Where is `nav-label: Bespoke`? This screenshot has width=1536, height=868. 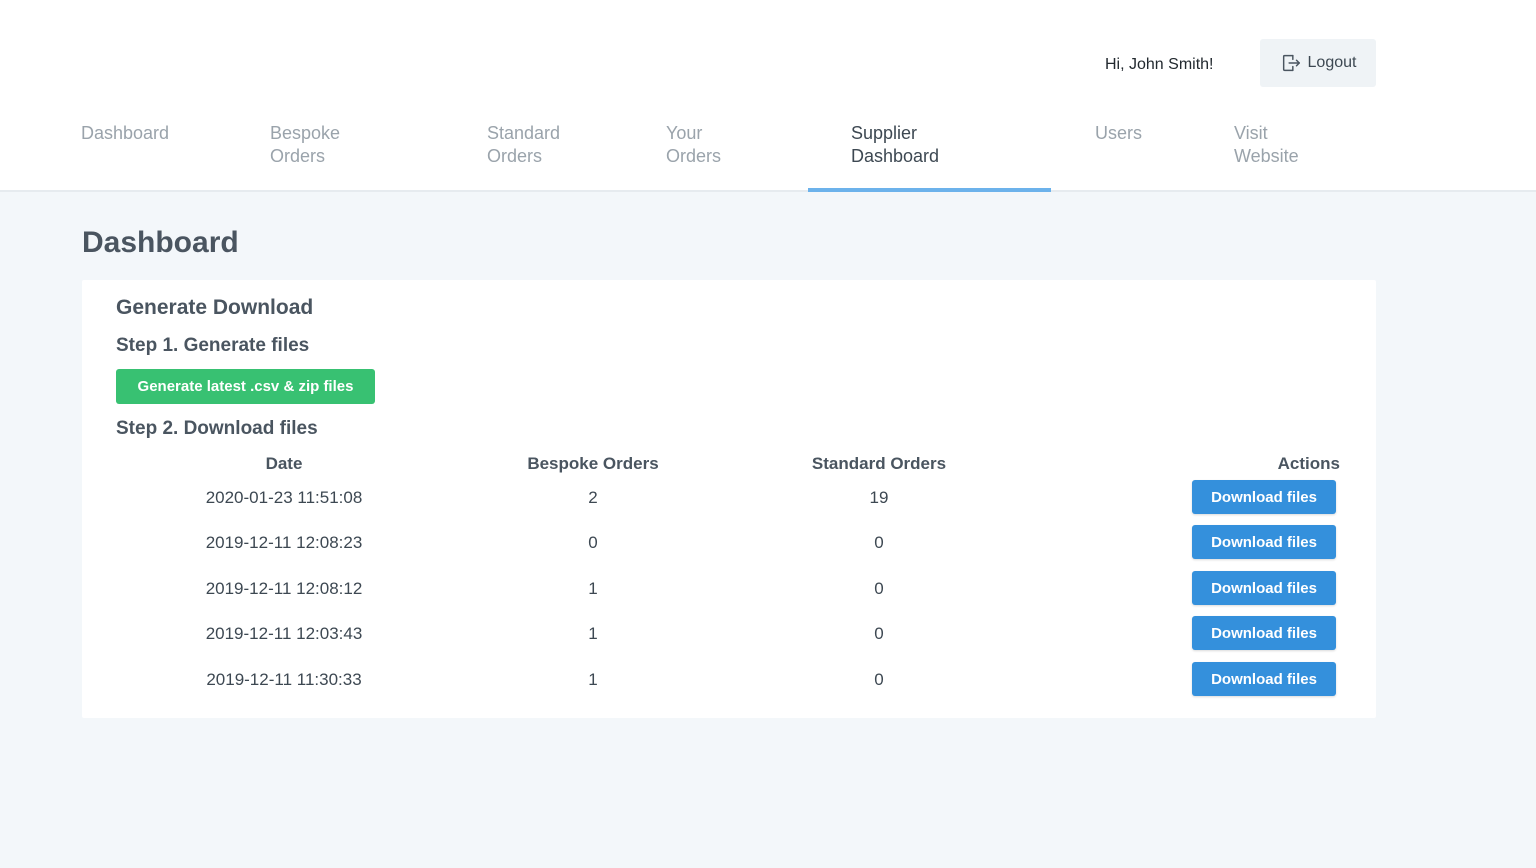
nav-label: Bespoke is located at coordinates (305, 133).